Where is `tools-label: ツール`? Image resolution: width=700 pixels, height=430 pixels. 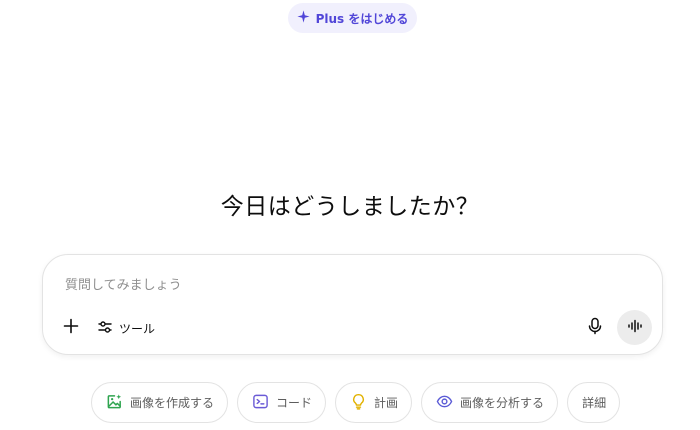
tools-label: ツール is located at coordinates (137, 328).